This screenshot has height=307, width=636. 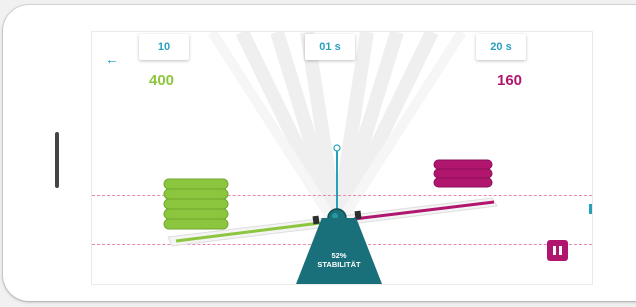 I want to click on stability-readout: 52% STABILITÄT, so click(x=339, y=260).